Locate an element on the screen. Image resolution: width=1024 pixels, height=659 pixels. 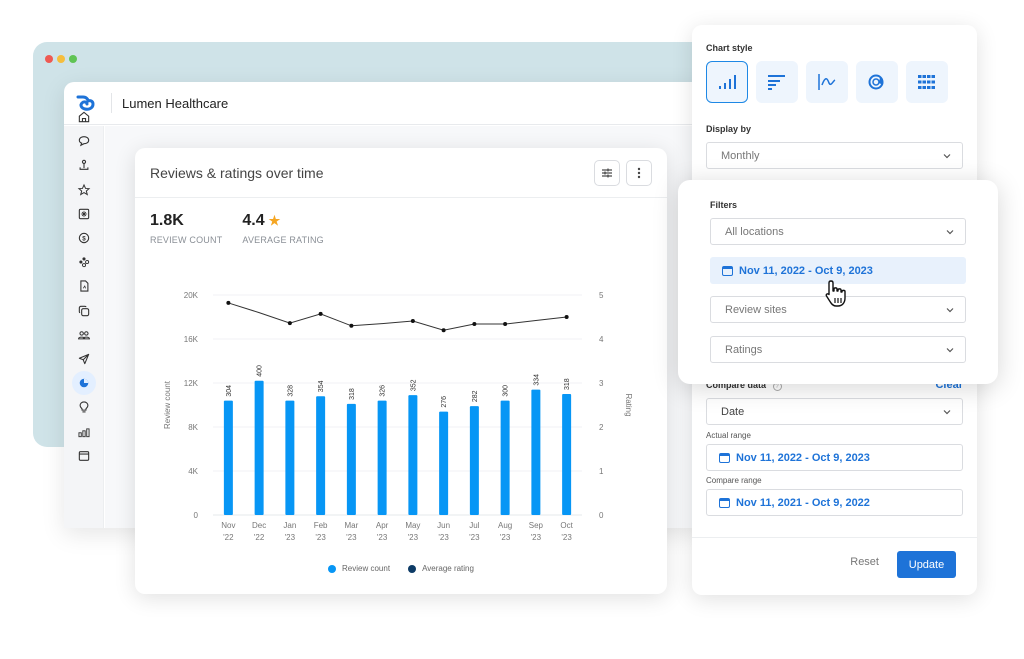
y-tick-label: 8K is located at coordinates (193, 427).